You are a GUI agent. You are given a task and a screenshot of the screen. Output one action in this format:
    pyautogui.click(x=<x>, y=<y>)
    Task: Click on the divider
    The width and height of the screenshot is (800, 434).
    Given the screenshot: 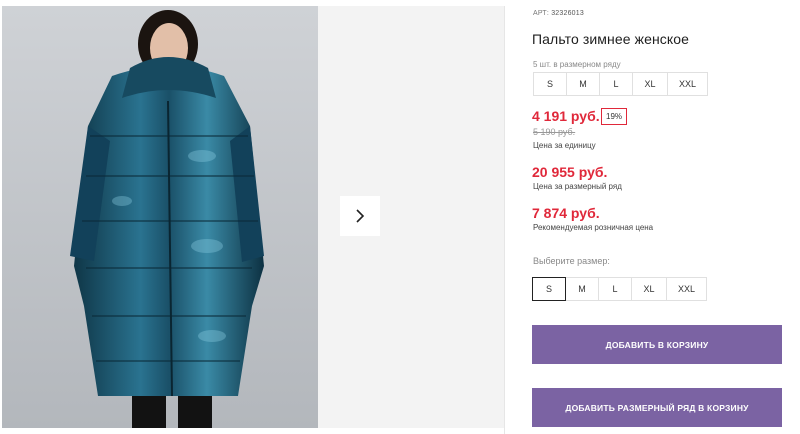 What is the action you would take?
    pyautogui.click(x=504, y=220)
    